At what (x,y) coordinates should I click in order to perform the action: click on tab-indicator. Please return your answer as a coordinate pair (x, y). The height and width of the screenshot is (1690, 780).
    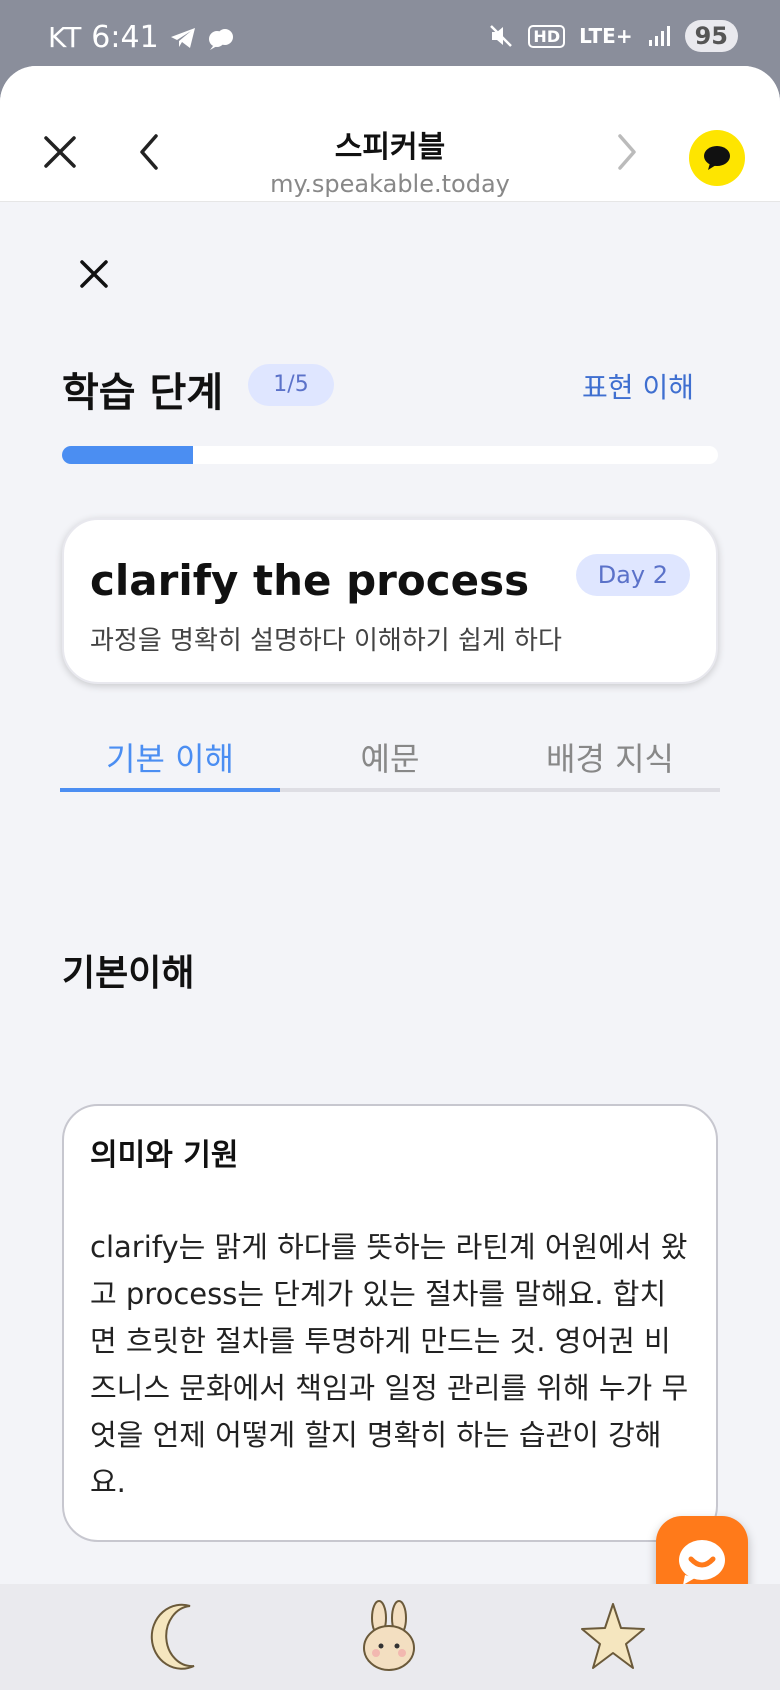
    Looking at the image, I should click on (170, 790).